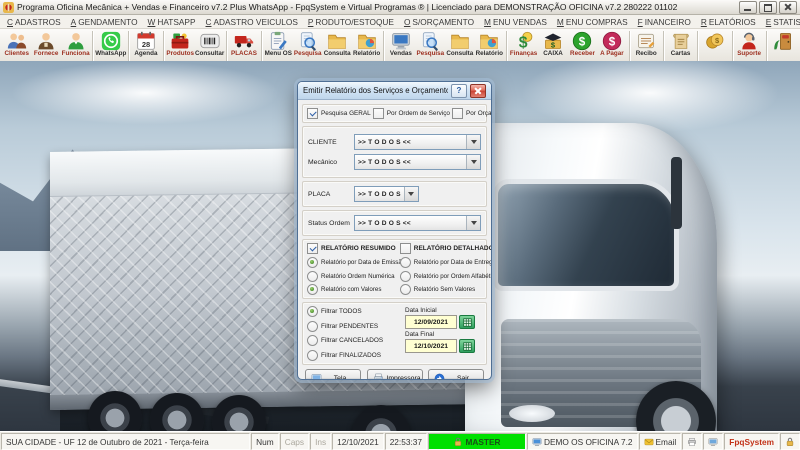 The height and width of the screenshot is (450, 800). What do you see at coordinates (209, 53) in the screenshot?
I see `toolbar-label: Consultar` at bounding box center [209, 53].